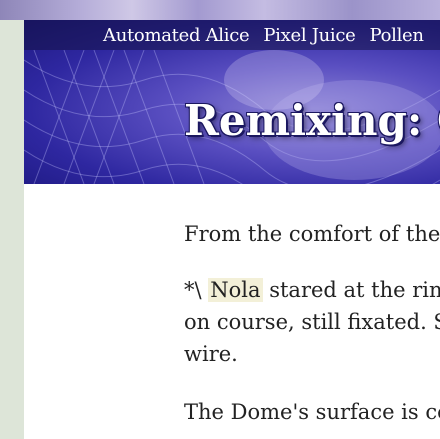 This screenshot has height=439, width=440. What do you see at coordinates (196, 290) in the screenshot?
I see `footnote-marker: *\` at bounding box center [196, 290].